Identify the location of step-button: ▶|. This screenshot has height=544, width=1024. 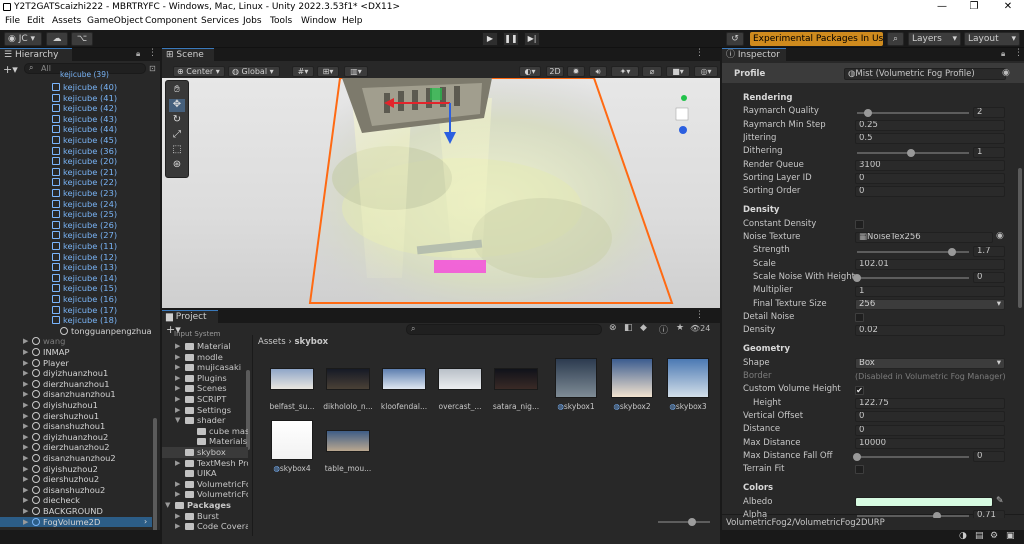
(532, 39).